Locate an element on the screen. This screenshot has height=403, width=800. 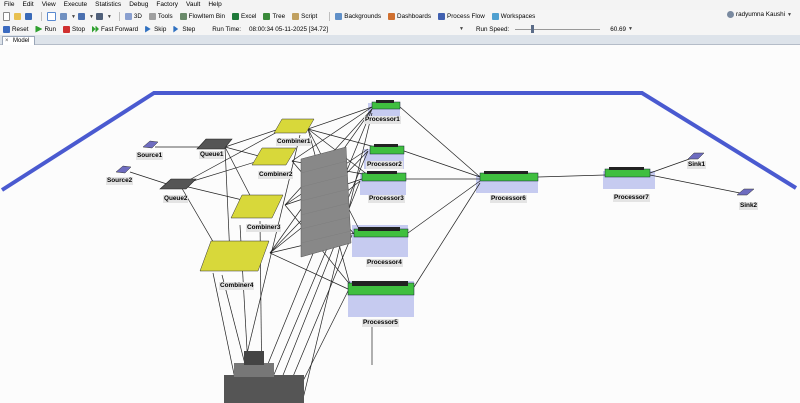
script-button: Script is located at coordinates (304, 16).